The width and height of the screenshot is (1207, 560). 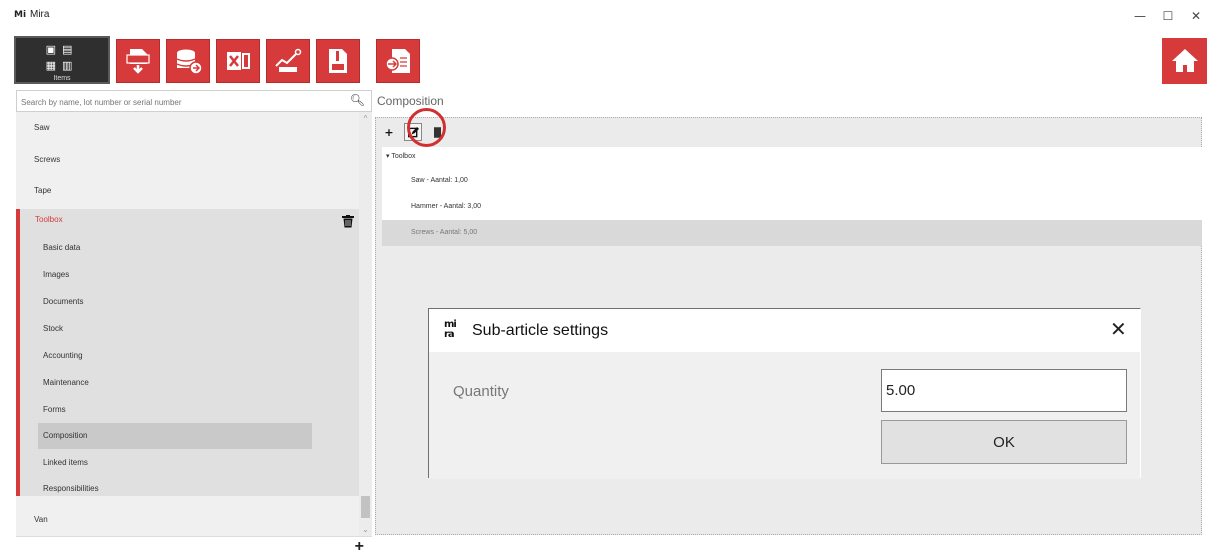 What do you see at coordinates (40, 14) in the screenshot?
I see `window-title: Mira` at bounding box center [40, 14].